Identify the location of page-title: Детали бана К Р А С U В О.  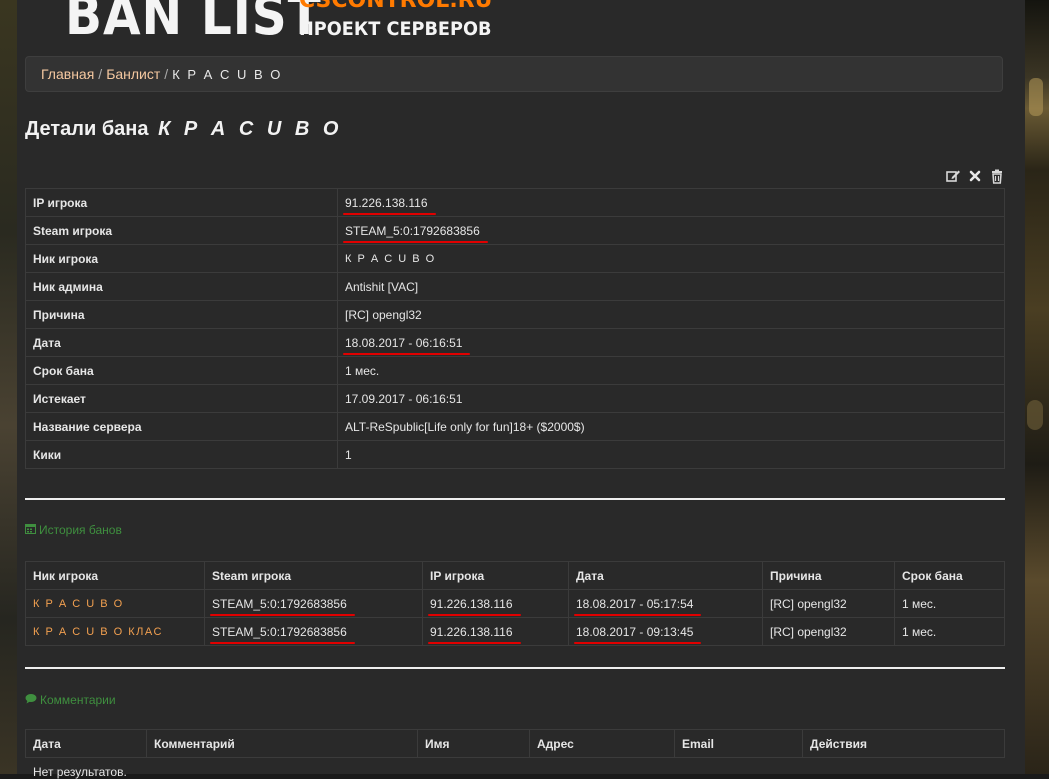
(183, 129).